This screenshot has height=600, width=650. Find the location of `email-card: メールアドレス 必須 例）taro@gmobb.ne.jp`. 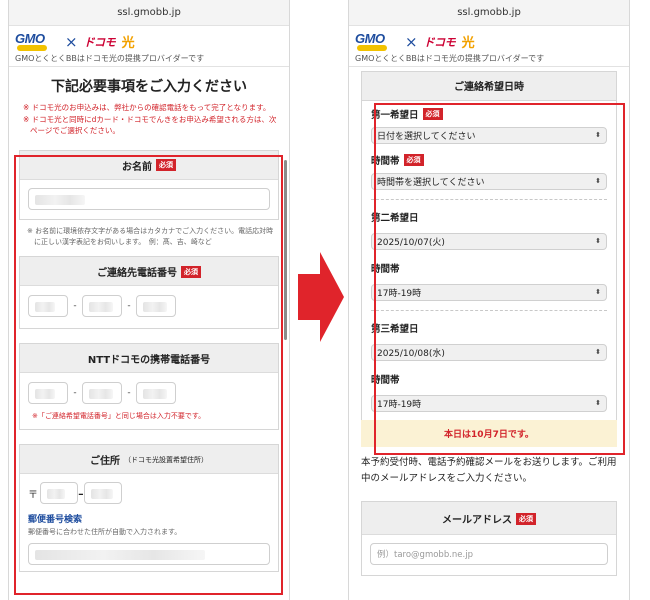

email-card: メールアドレス 必須 例）taro@gmobb.ne.jp is located at coordinates (489, 539).